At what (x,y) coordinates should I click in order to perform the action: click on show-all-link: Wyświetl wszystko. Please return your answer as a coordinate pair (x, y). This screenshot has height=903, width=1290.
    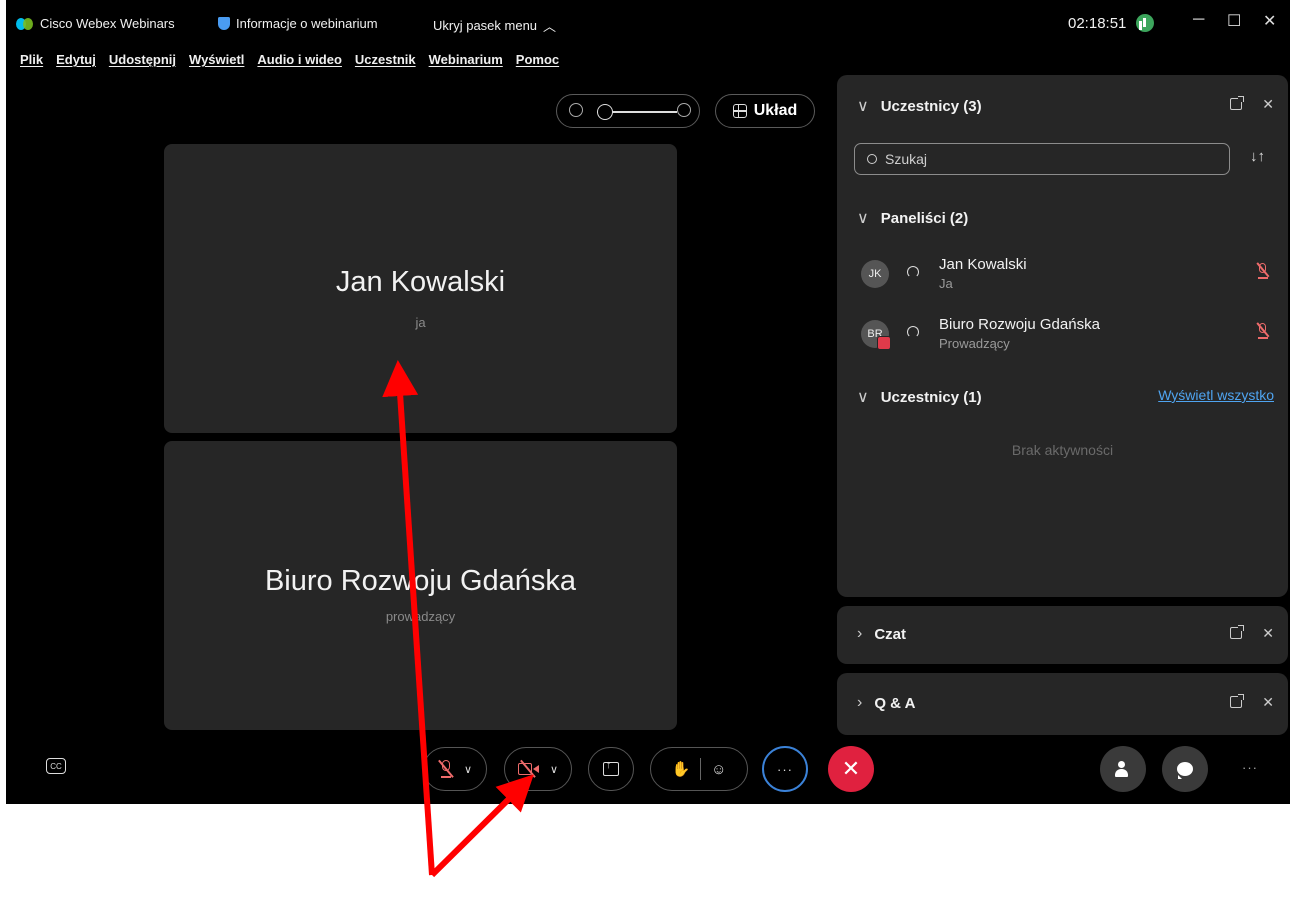
    Looking at the image, I should click on (1216, 395).